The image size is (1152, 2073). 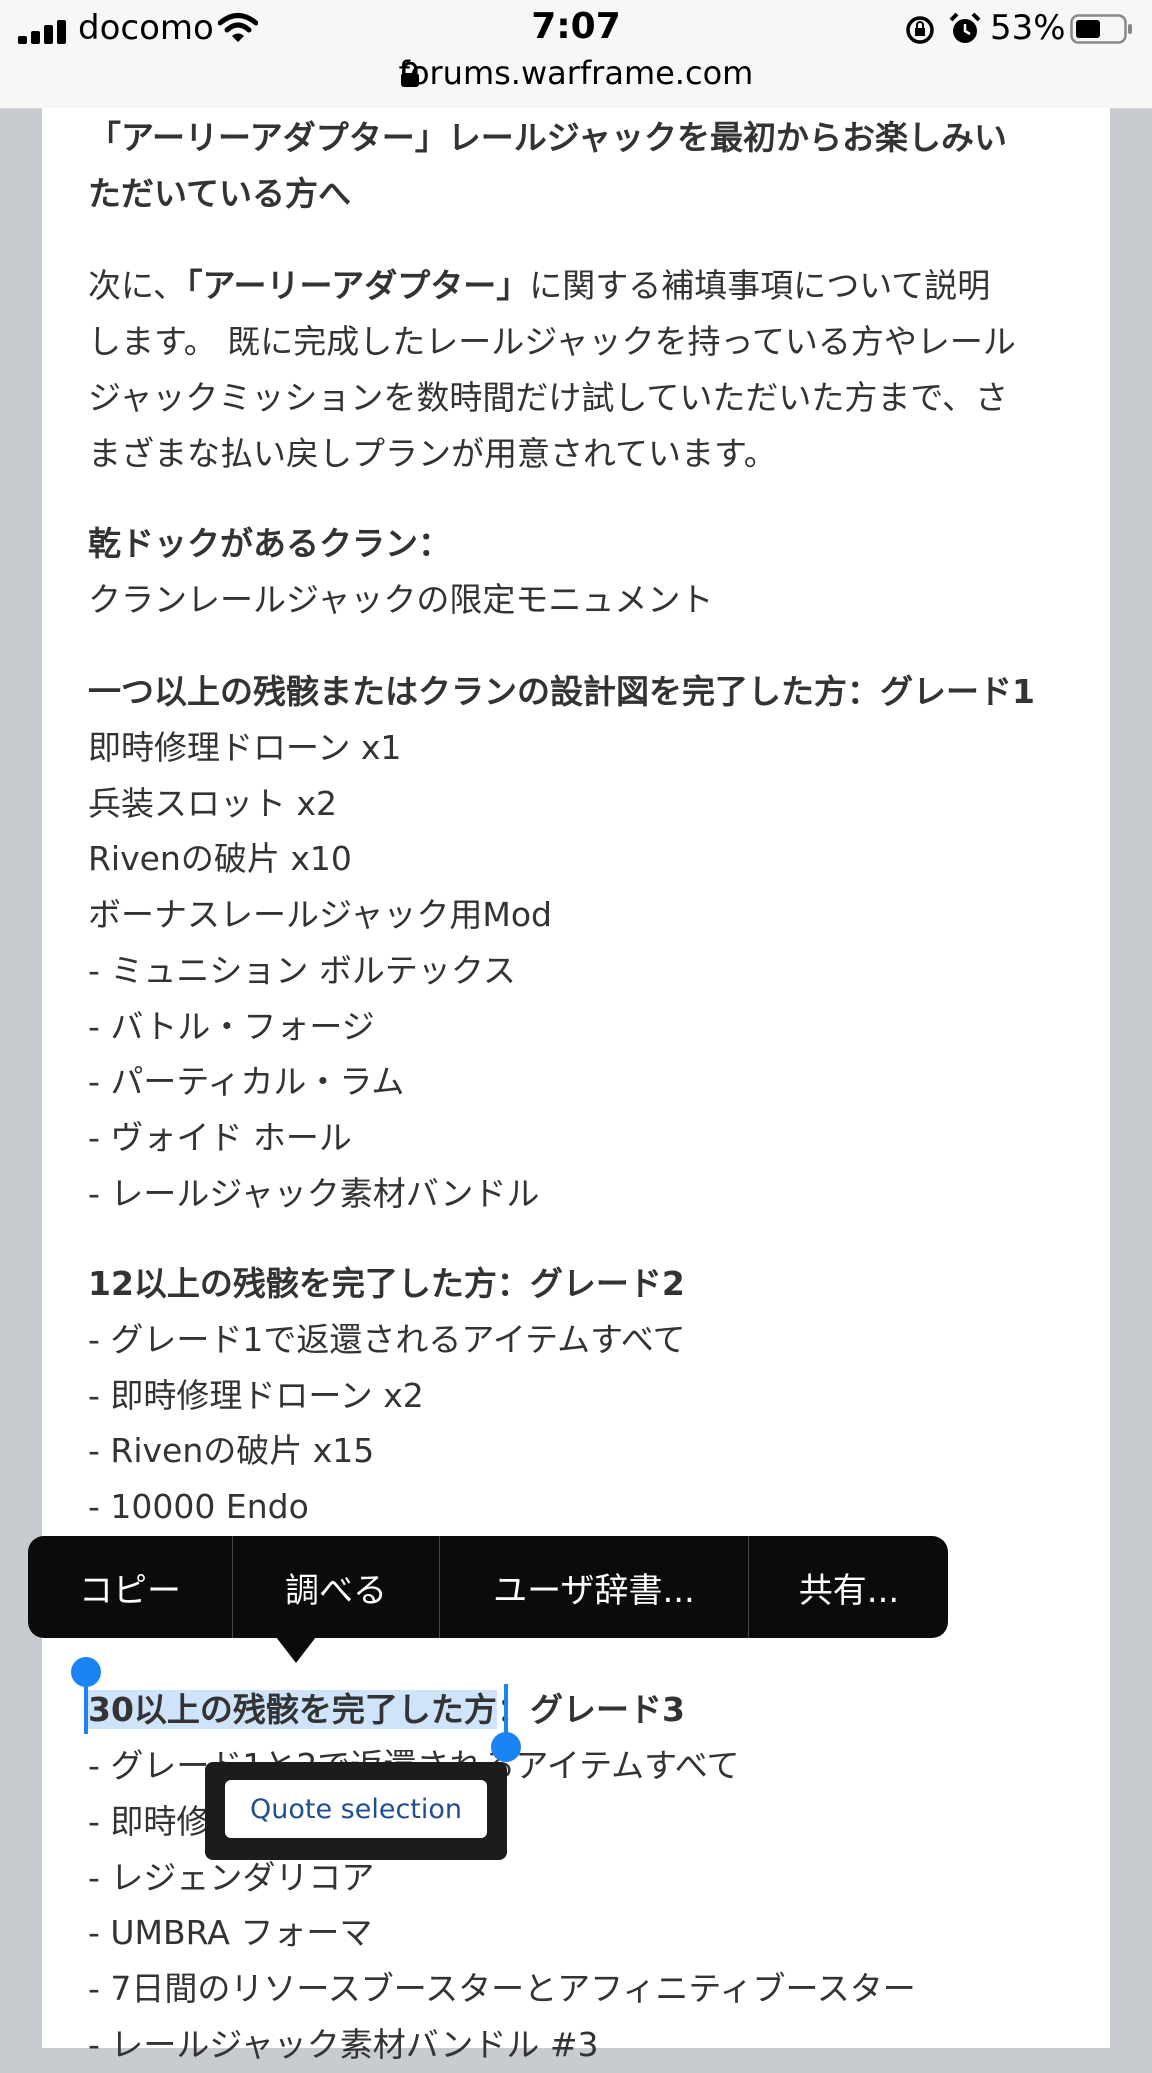 I want to click on selection-end-handle, so click(x=506, y=1747).